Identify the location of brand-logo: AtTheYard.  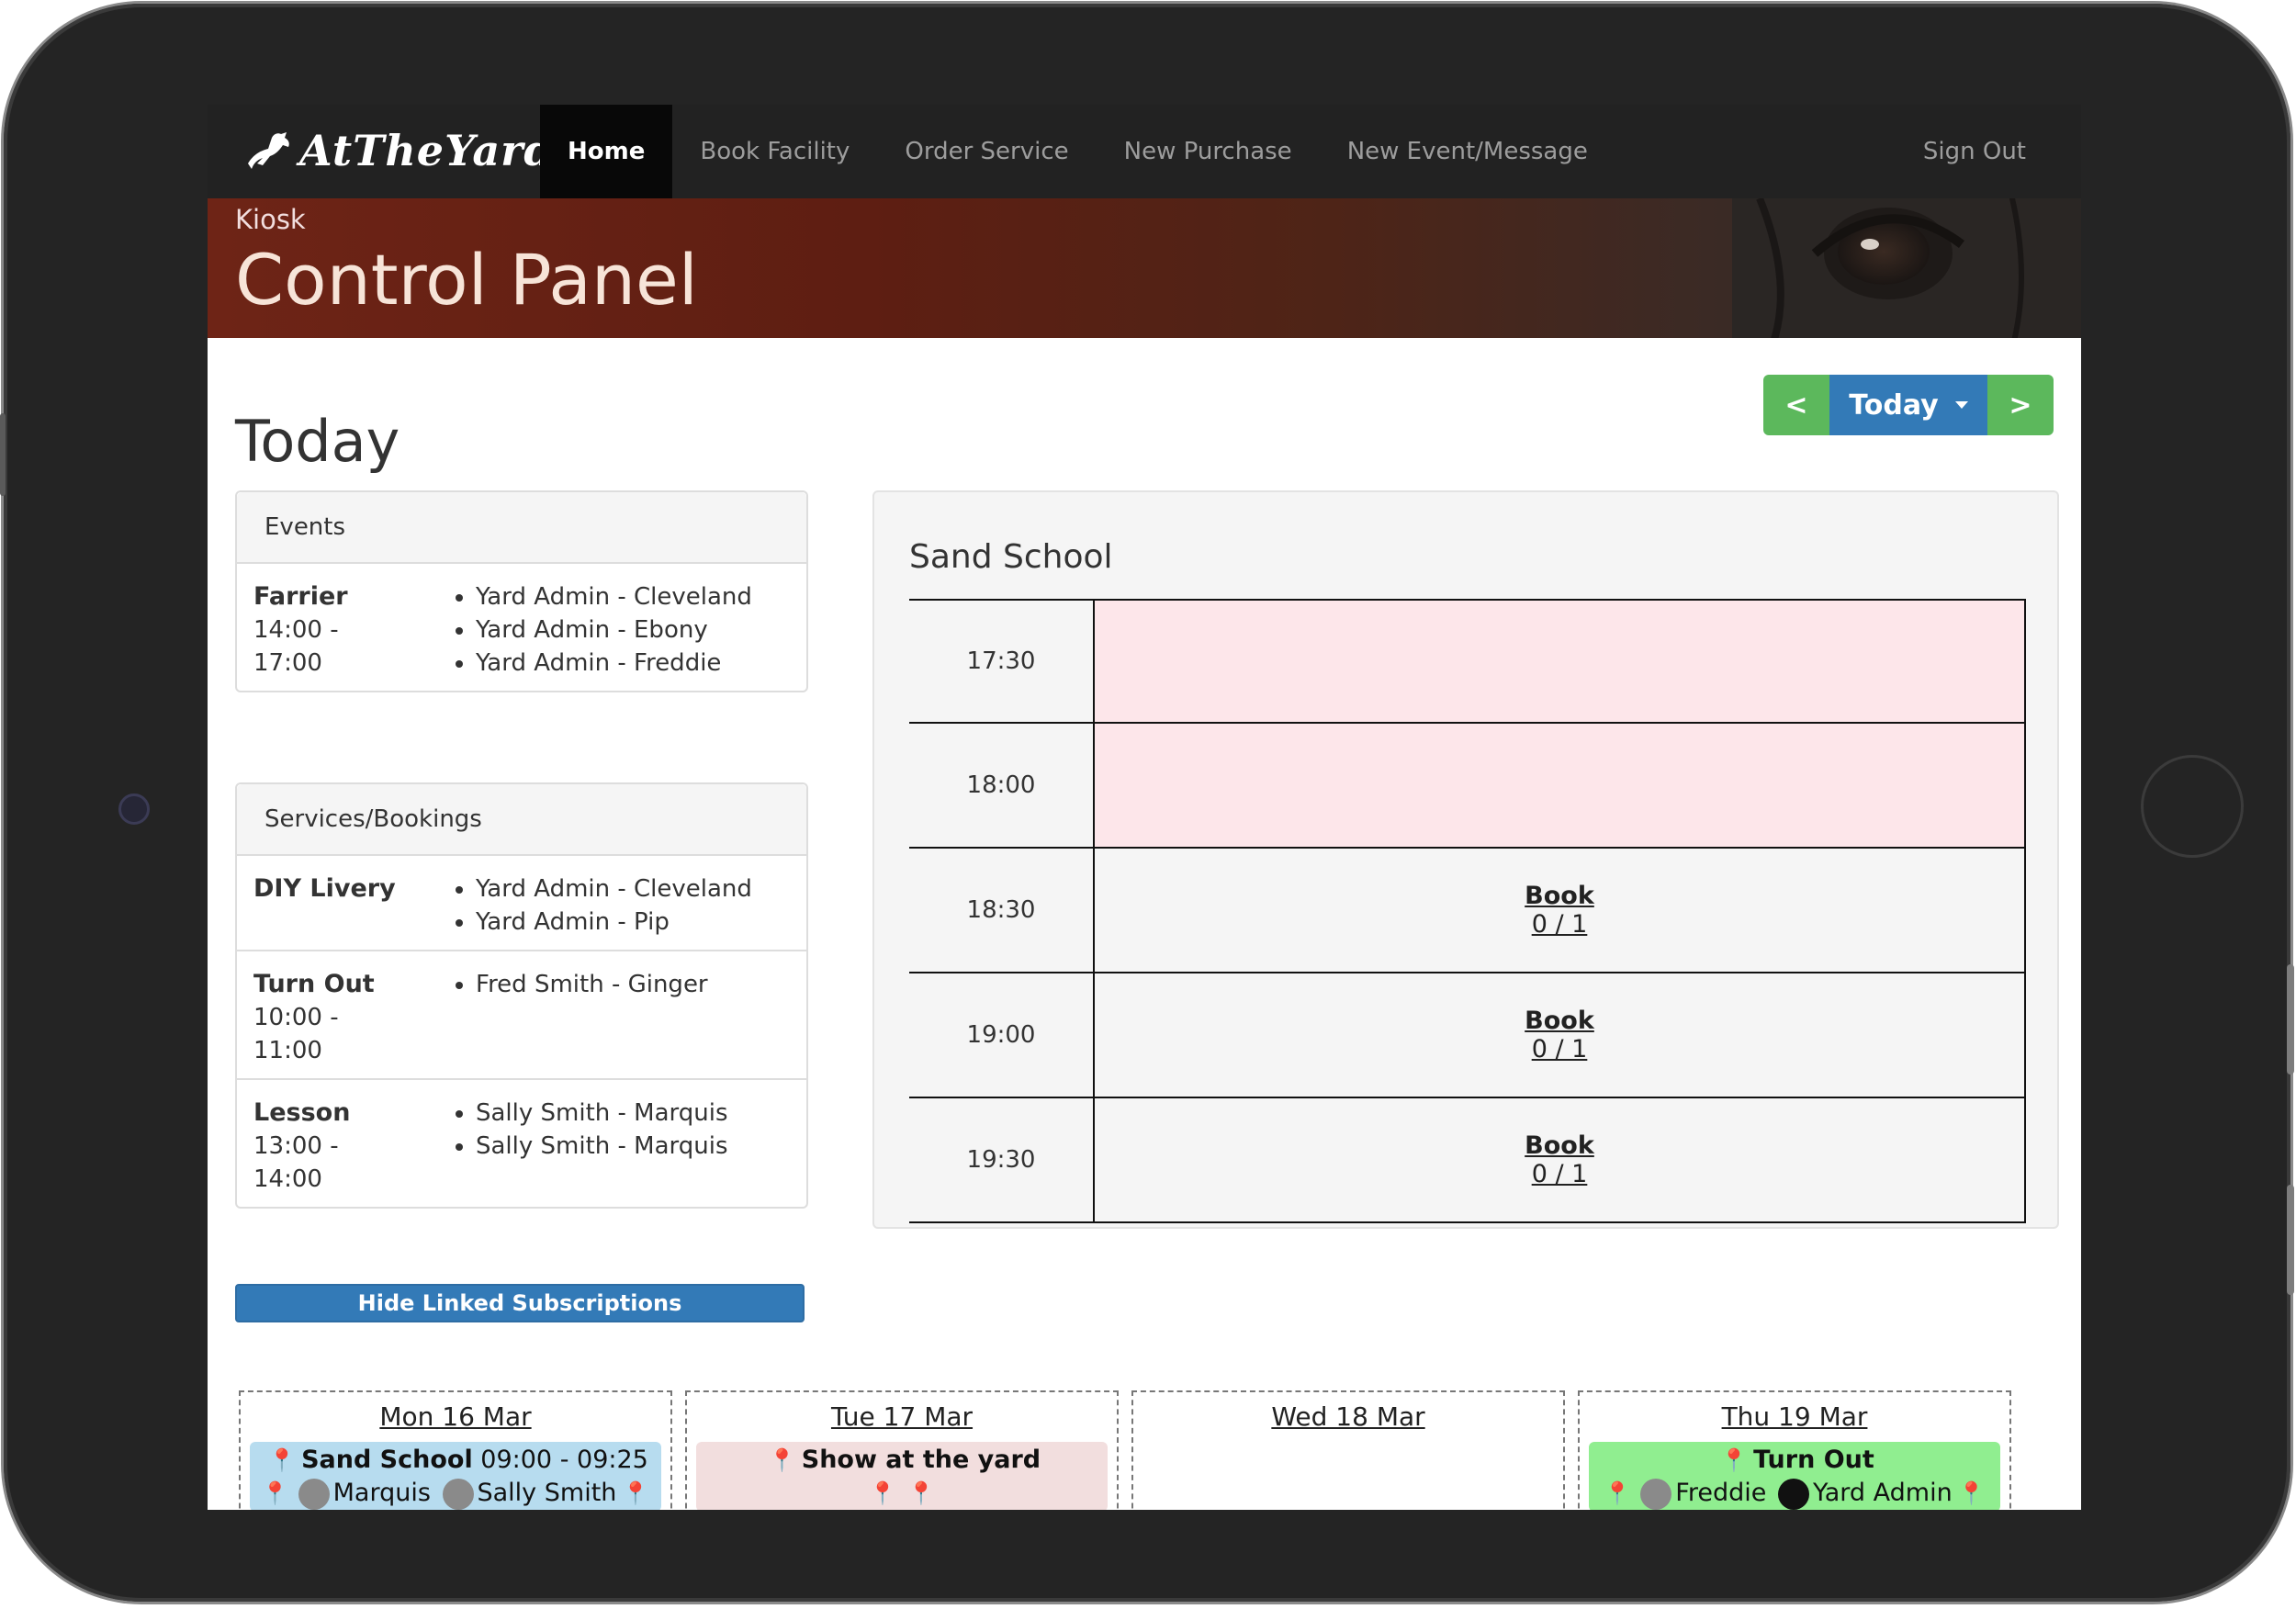
(399, 150).